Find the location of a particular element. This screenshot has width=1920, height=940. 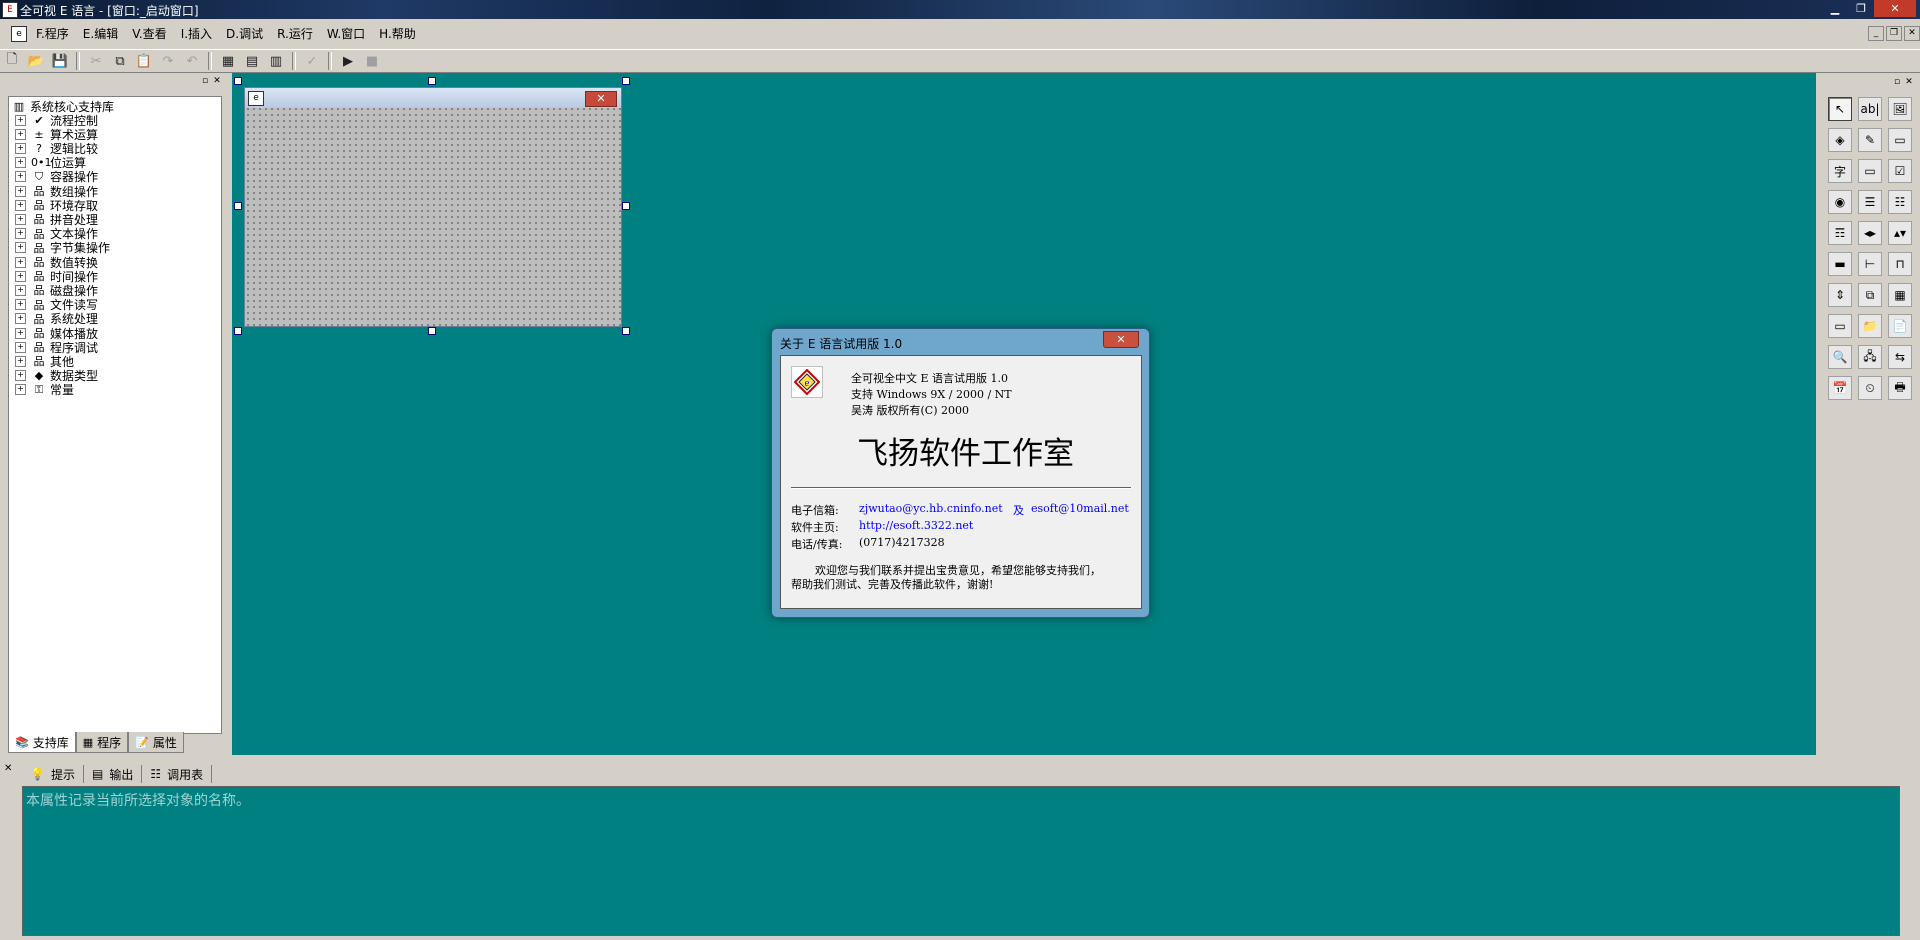

grid-tool-icon: ▦ is located at coordinates (1900, 295).